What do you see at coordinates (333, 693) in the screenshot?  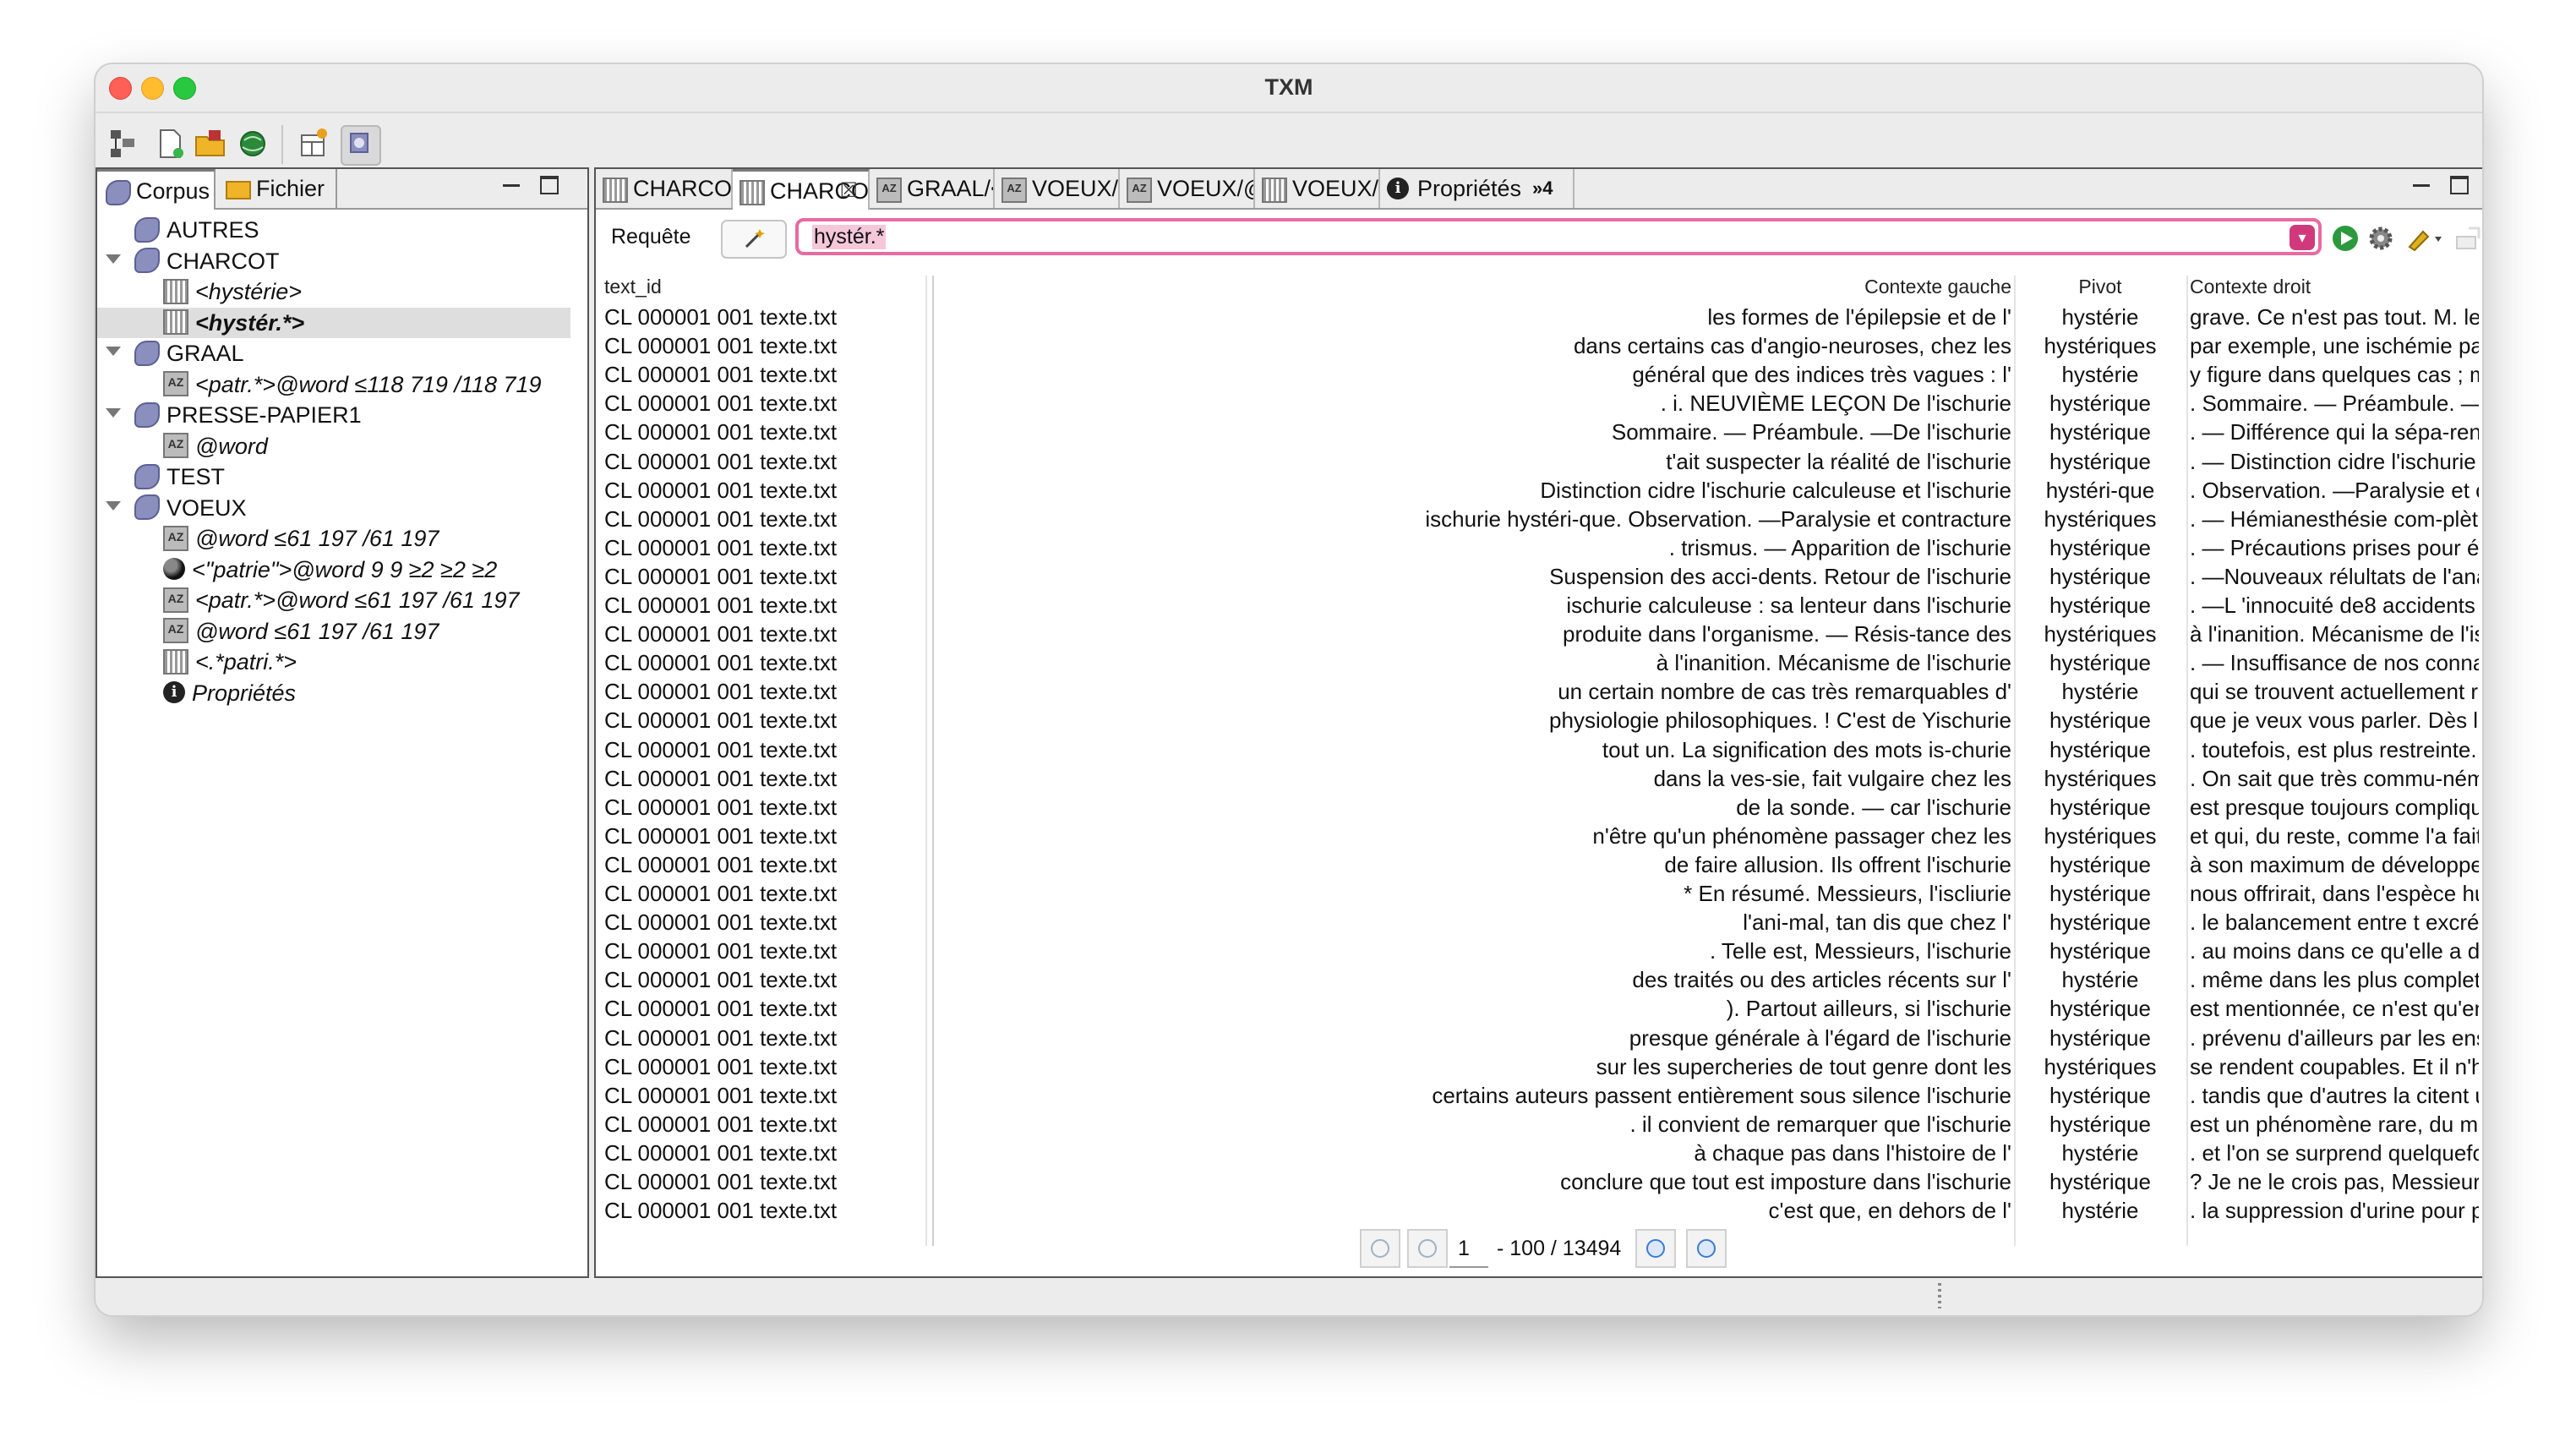 I see `tree-node: i Propriétés` at bounding box center [333, 693].